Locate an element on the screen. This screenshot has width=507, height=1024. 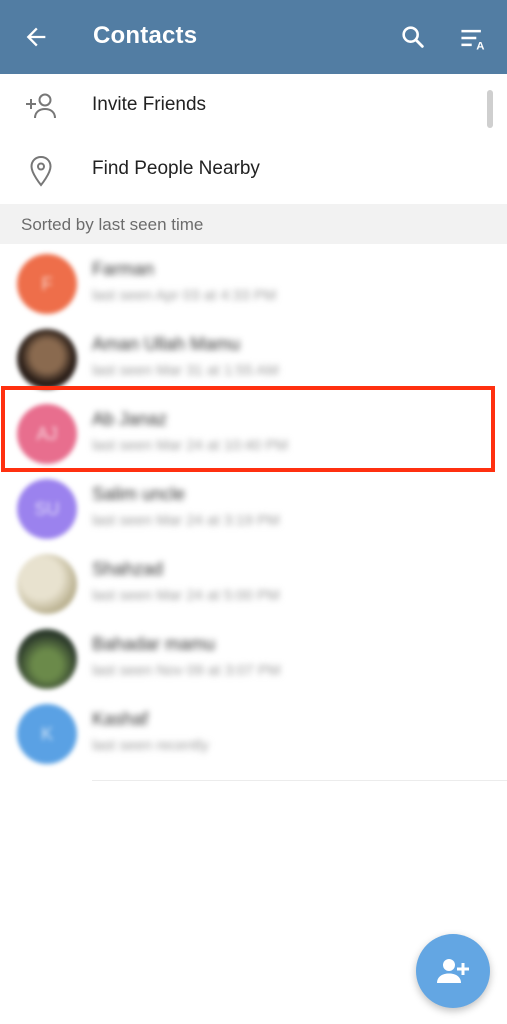
invite-friends-label: Invite Friends is located at coordinates (149, 104).